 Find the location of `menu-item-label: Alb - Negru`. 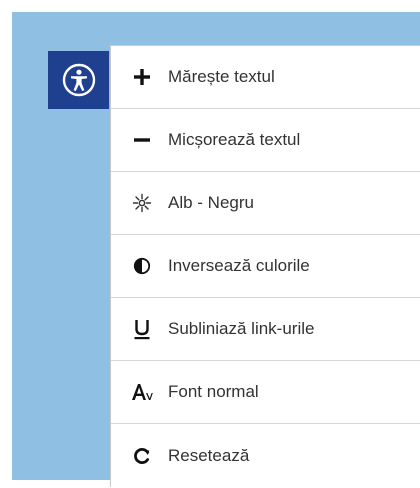

menu-item-label: Alb - Negru is located at coordinates (211, 202).